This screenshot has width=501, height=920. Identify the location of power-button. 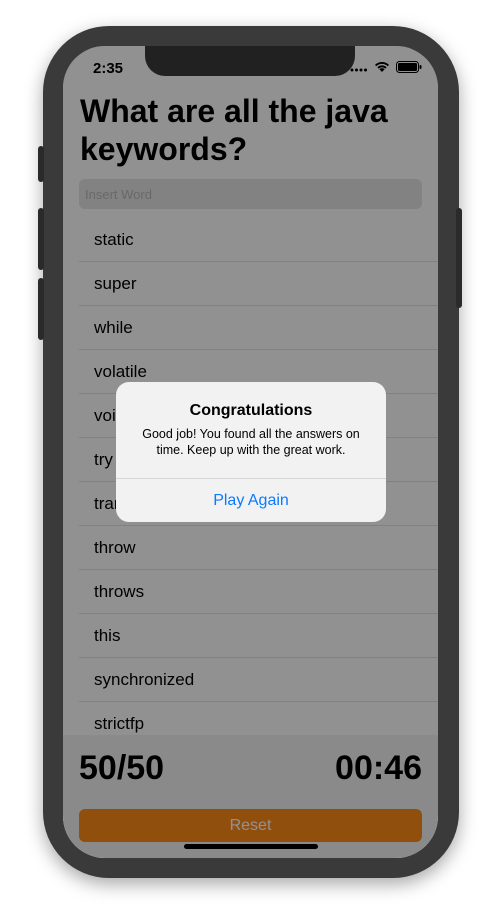
(459, 258).